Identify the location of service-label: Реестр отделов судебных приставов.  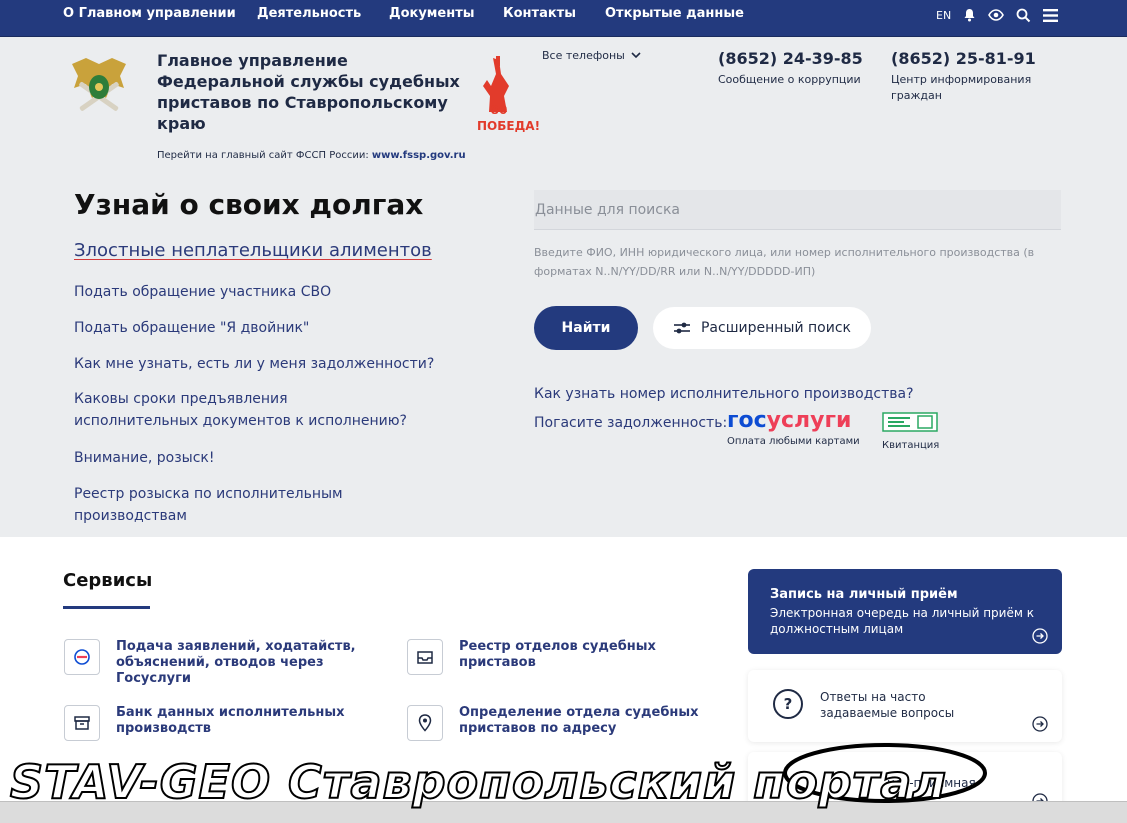
(557, 654).